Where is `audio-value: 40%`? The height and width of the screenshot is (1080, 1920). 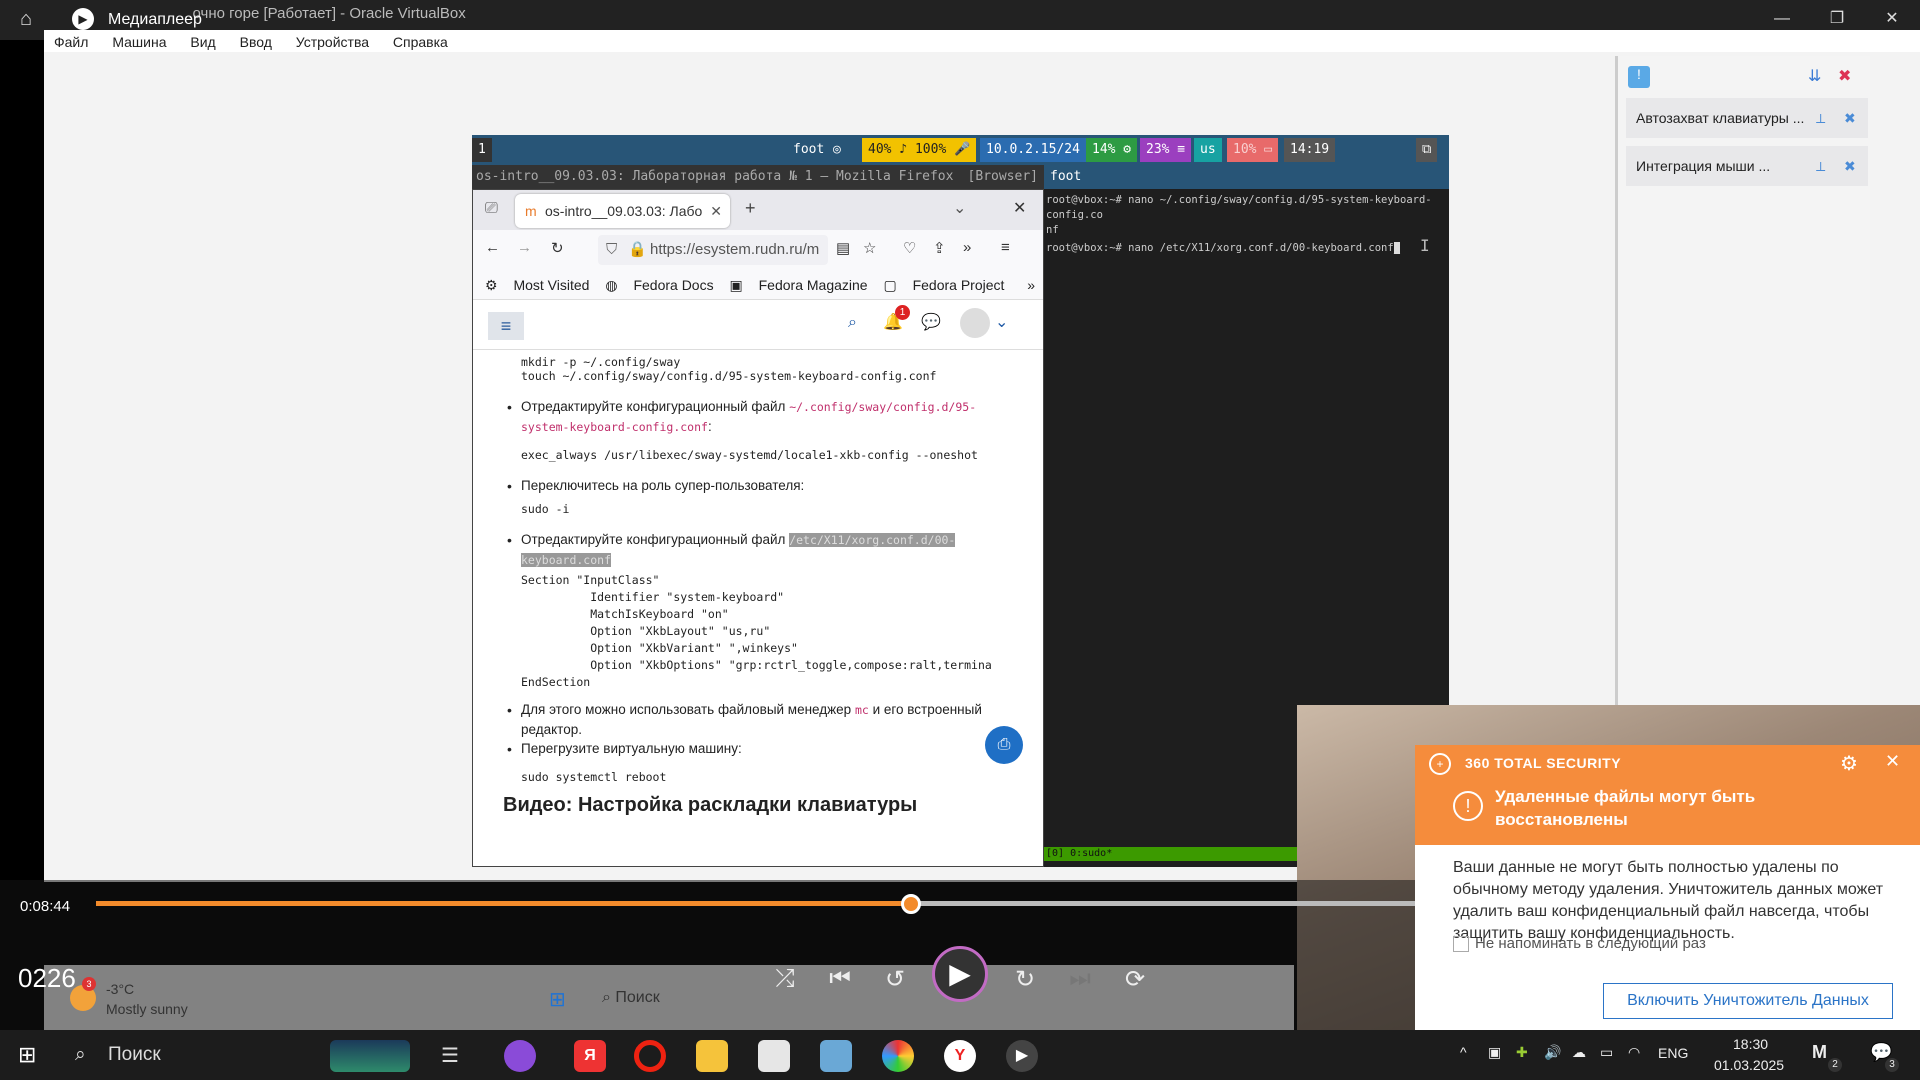
audio-value: 40% is located at coordinates (880, 149).